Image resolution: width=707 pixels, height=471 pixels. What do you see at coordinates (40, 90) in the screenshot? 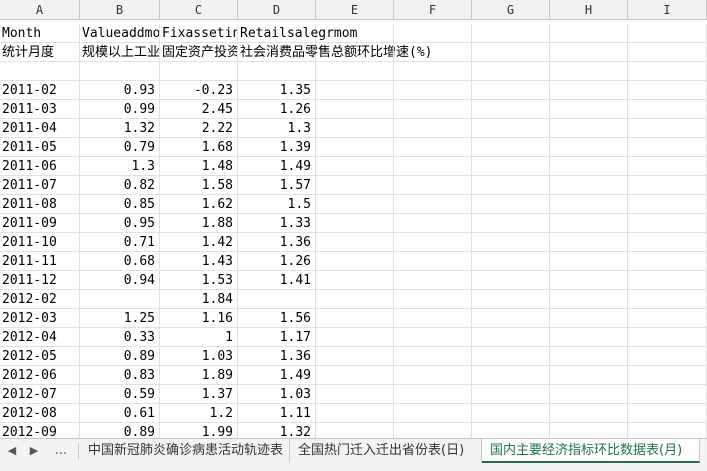
I see `month-cell: 2011-02` at bounding box center [40, 90].